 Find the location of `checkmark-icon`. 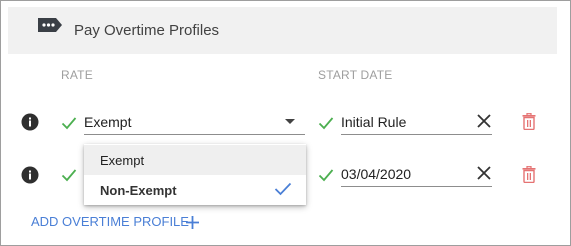

checkmark-icon is located at coordinates (283, 189).